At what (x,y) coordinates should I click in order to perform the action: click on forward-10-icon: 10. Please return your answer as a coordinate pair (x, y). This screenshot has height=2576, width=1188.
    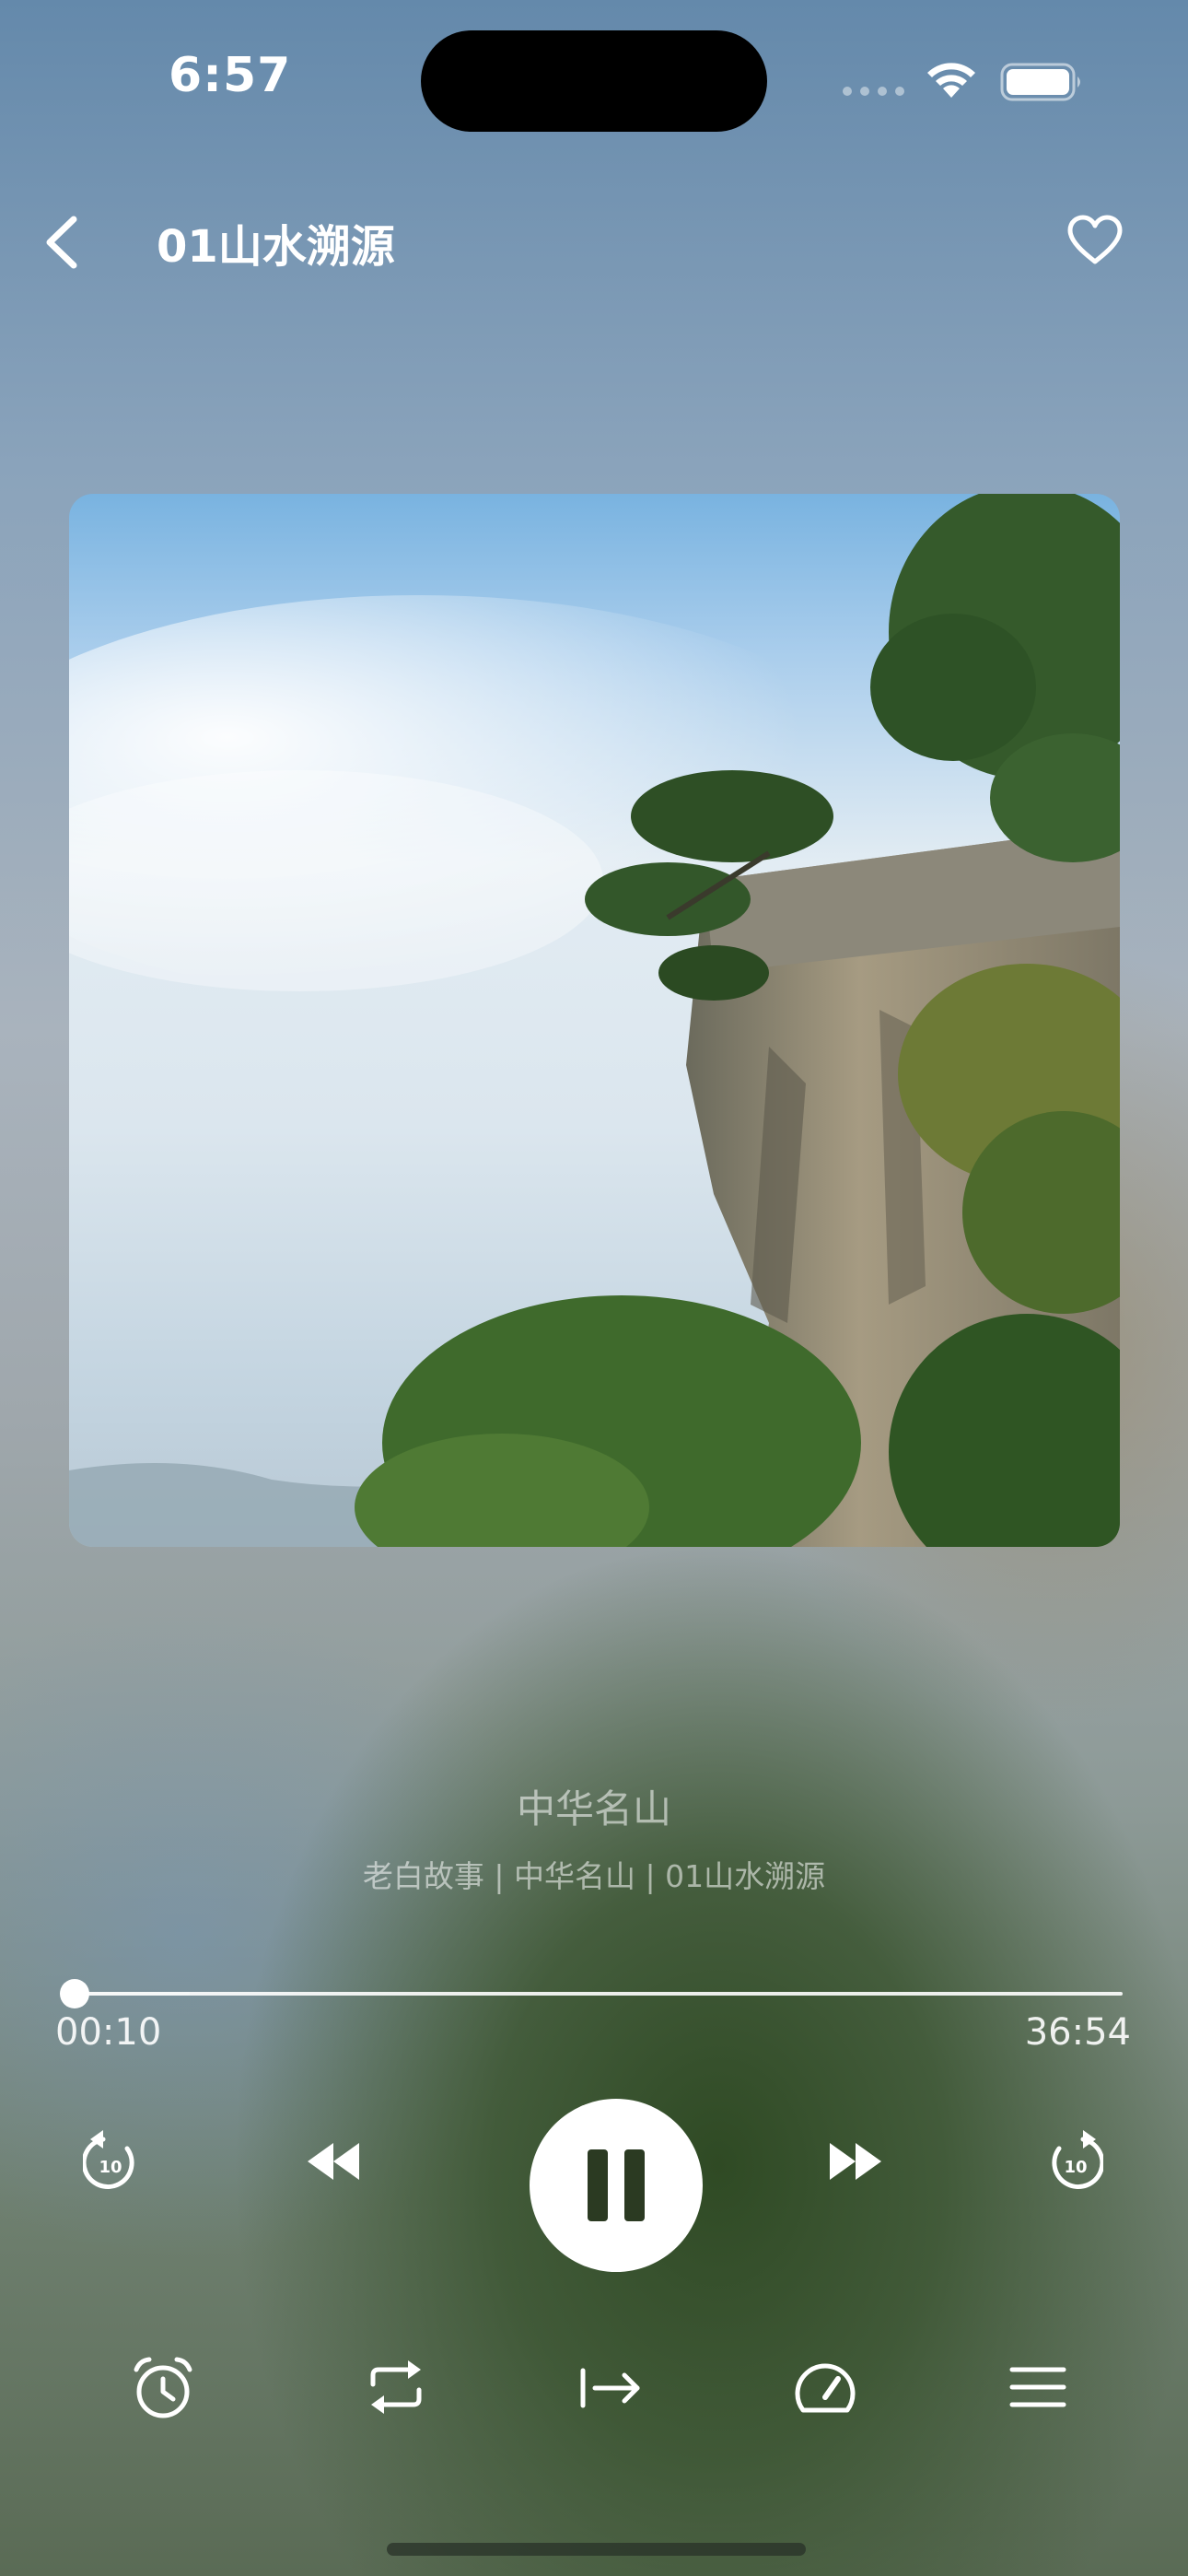
    Looking at the image, I should click on (1077, 2159).